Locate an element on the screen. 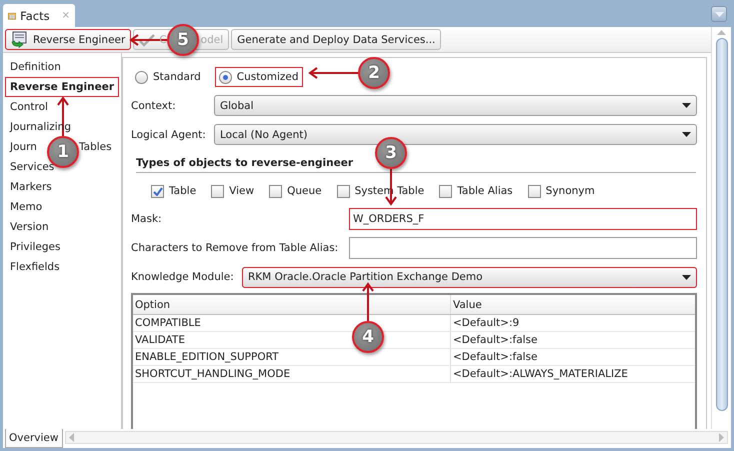  input-field is located at coordinates (523, 248).